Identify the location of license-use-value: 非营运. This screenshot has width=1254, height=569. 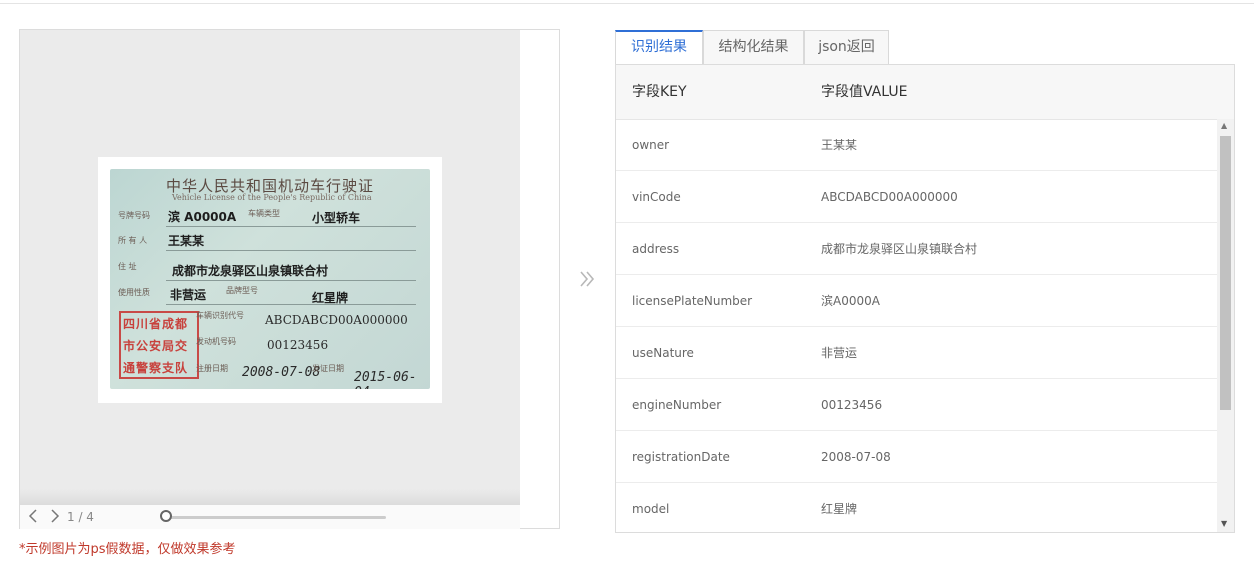
(188, 295).